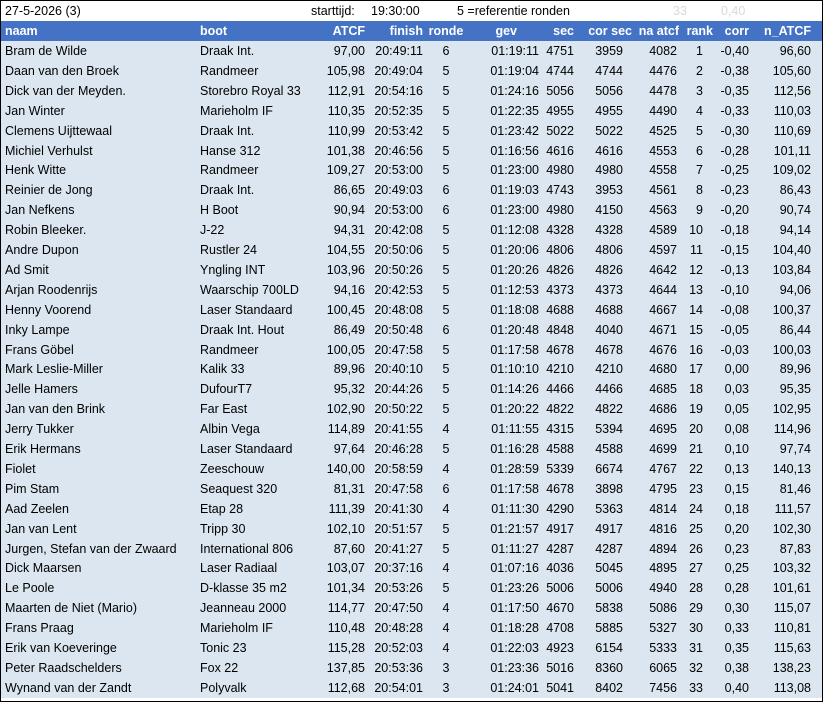  What do you see at coordinates (556, 429) in the screenshot?
I see `cell-sec: 4315` at bounding box center [556, 429].